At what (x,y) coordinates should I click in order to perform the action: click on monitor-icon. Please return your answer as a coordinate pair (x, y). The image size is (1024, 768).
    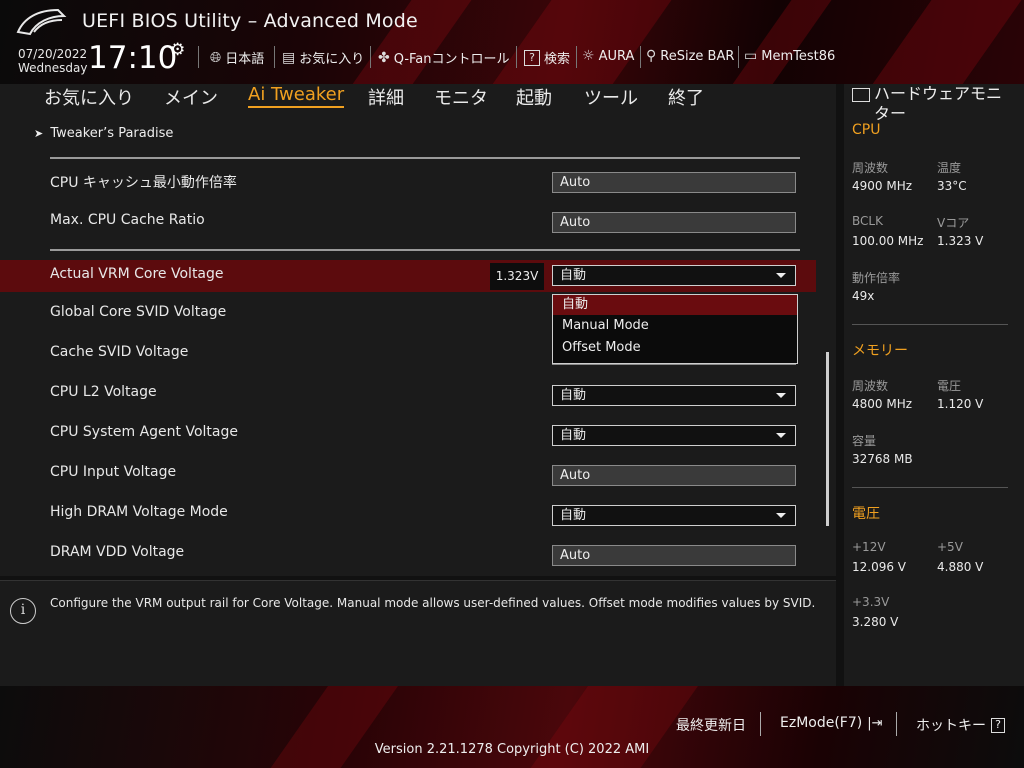
    Looking at the image, I should click on (861, 95).